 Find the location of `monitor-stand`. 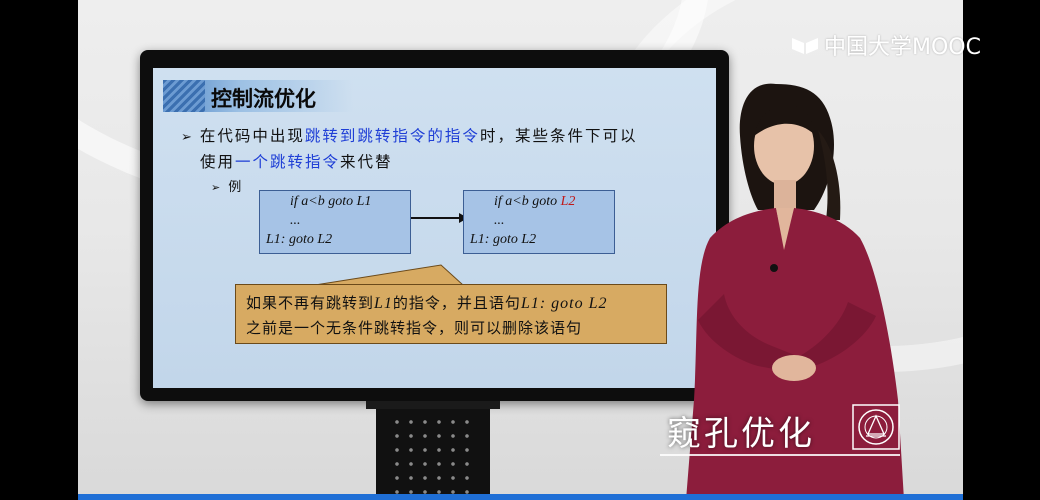

monitor-stand is located at coordinates (433, 450).